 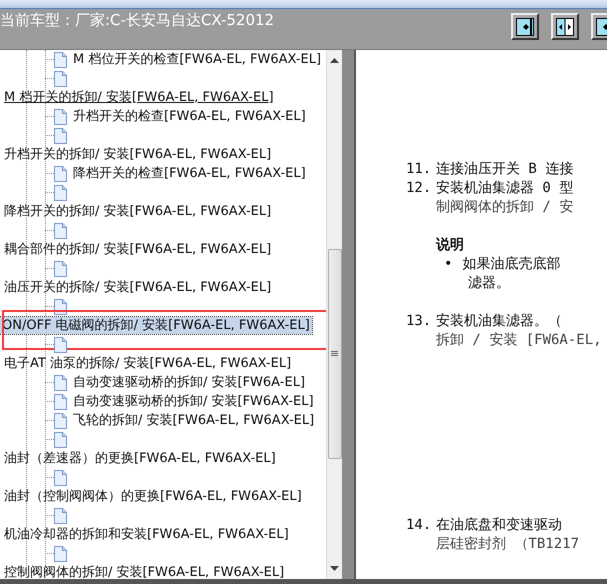 I want to click on step-number: 12., so click(x=419, y=188).